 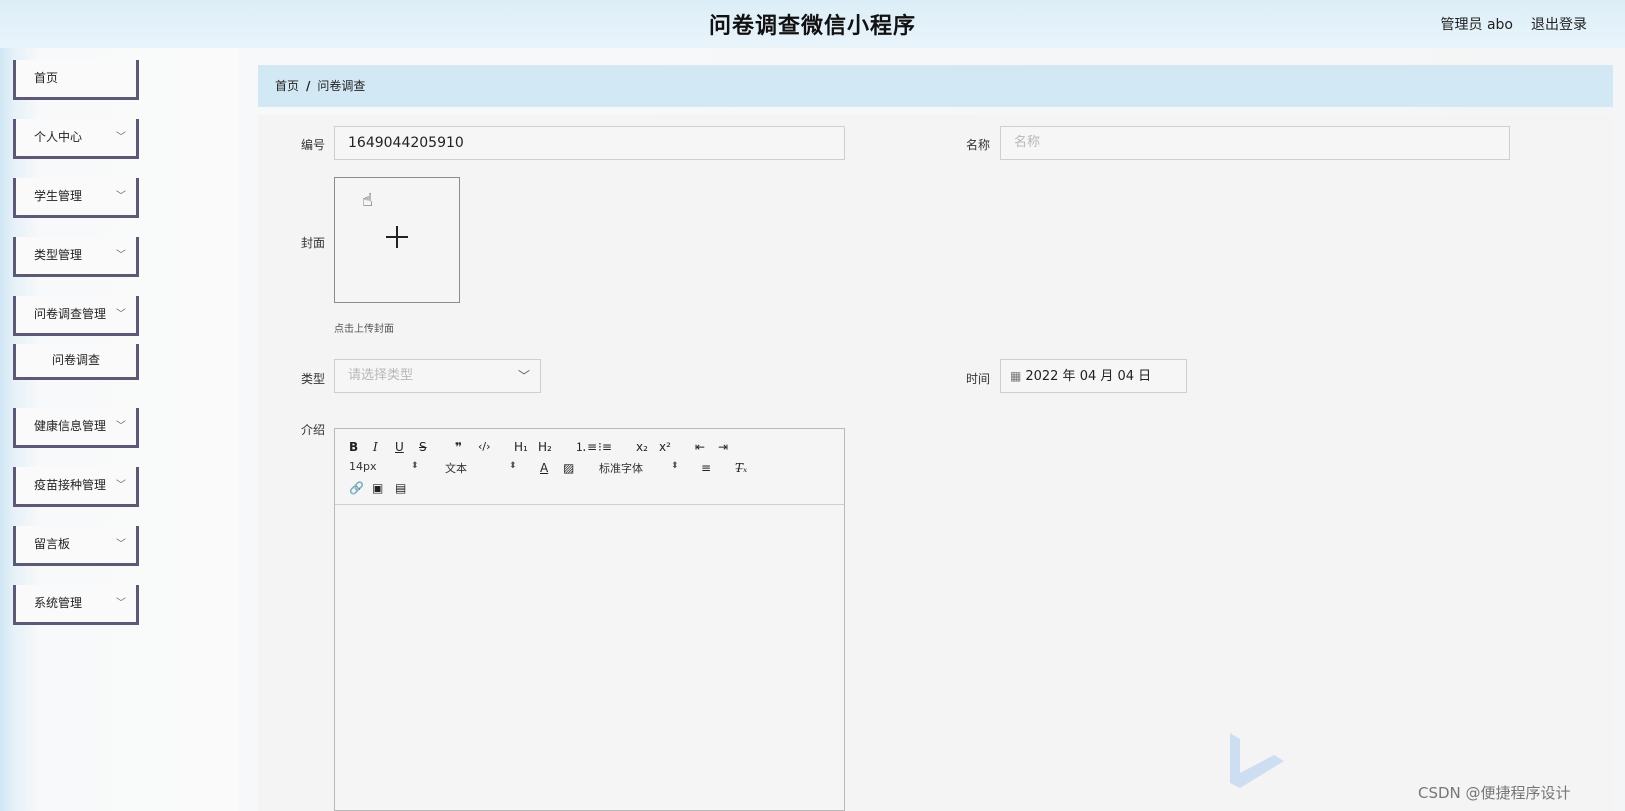 I want to click on sidebar-item-label: 类型管理, so click(x=58, y=255).